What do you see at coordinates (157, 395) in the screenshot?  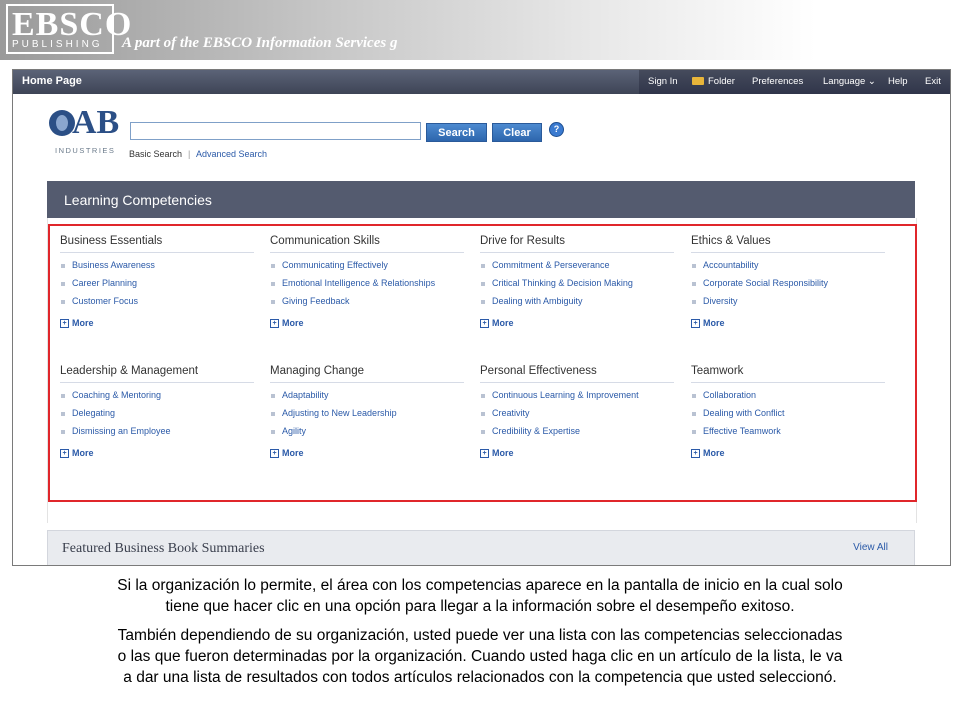 I see `competency-link: Coaching & Mentoring` at bounding box center [157, 395].